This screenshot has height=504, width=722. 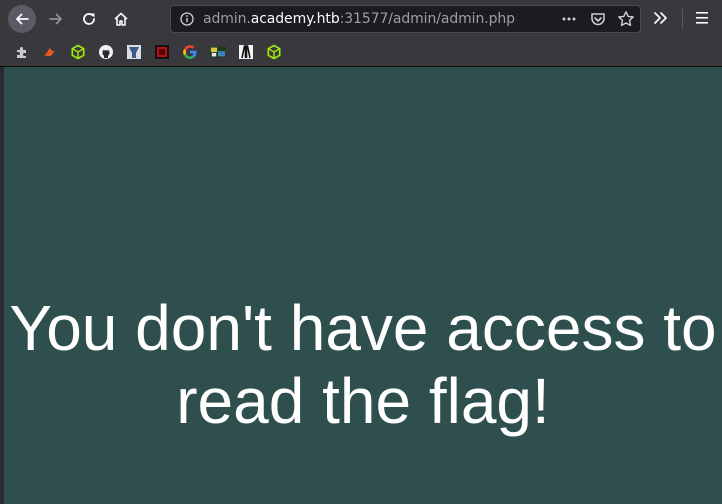 I want to click on reload-button, so click(x=89, y=19).